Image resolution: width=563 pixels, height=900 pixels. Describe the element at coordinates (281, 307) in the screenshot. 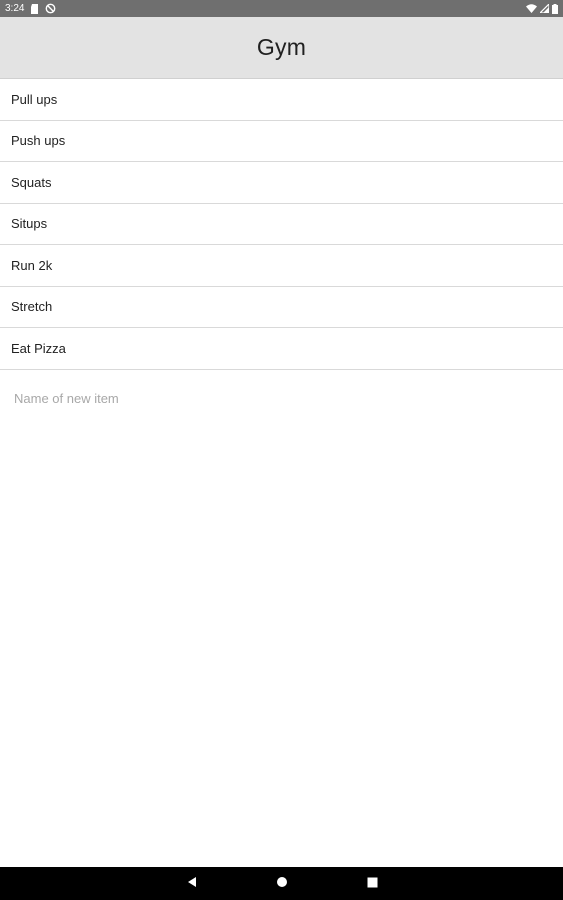

I see `list-item: Stretch` at that location.